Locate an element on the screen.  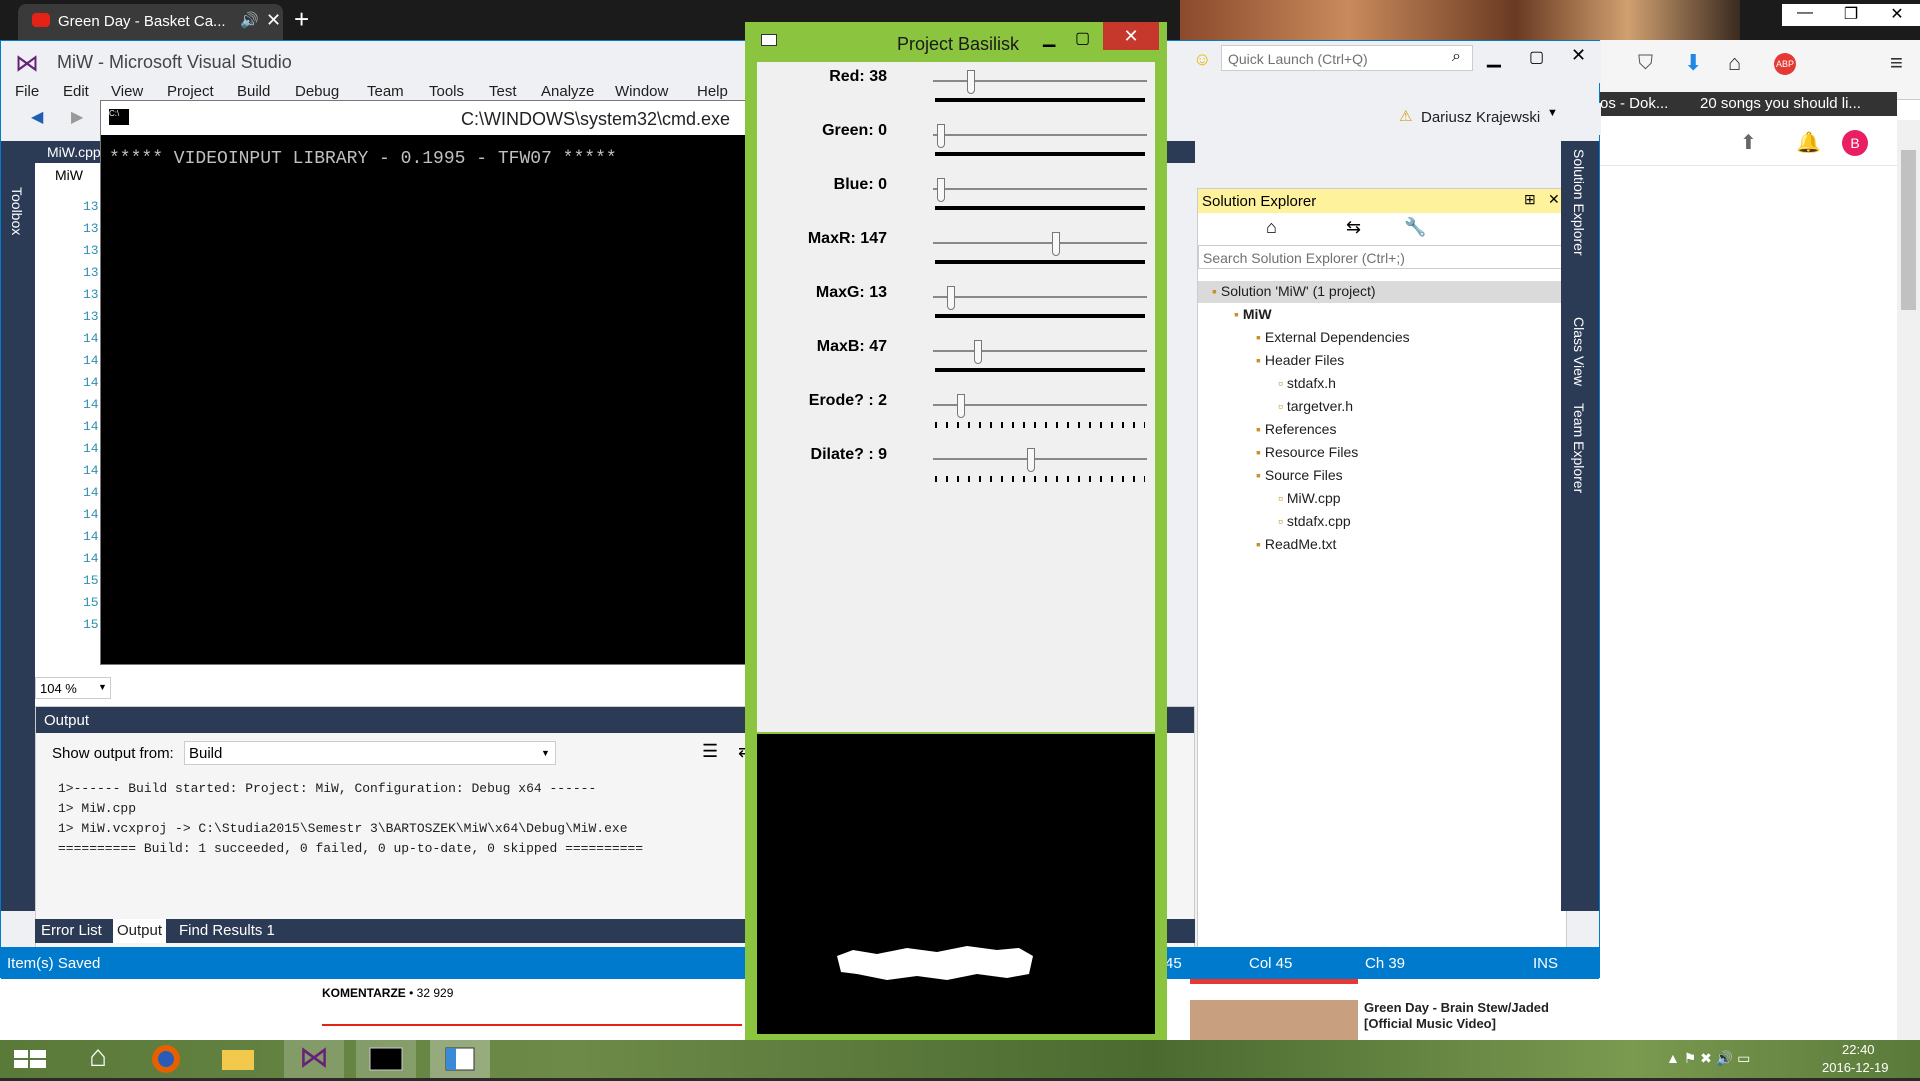
tree-item: ▪ Solution 'MiW' (1 project) is located at coordinates (1294, 291).